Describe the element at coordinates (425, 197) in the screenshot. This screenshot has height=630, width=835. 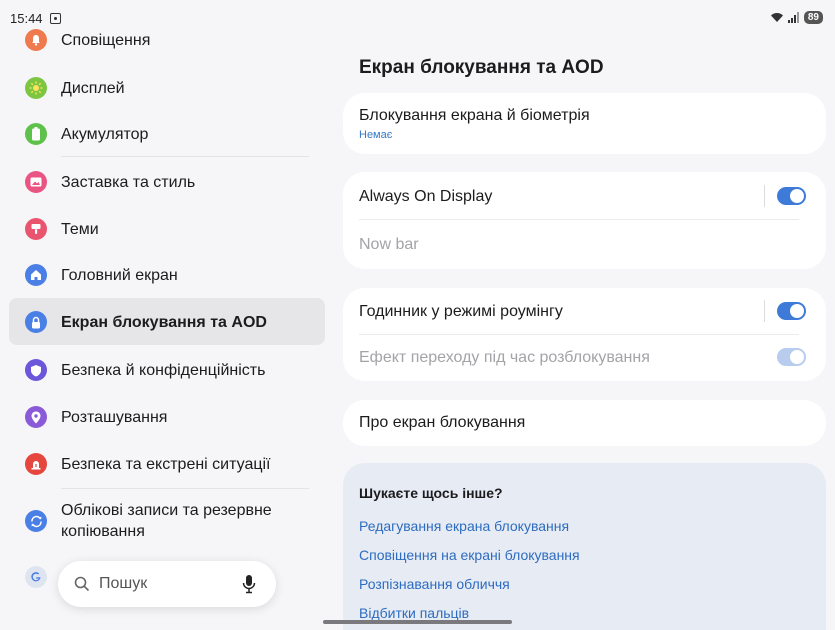
I see `aod-title: Always On Display` at that location.